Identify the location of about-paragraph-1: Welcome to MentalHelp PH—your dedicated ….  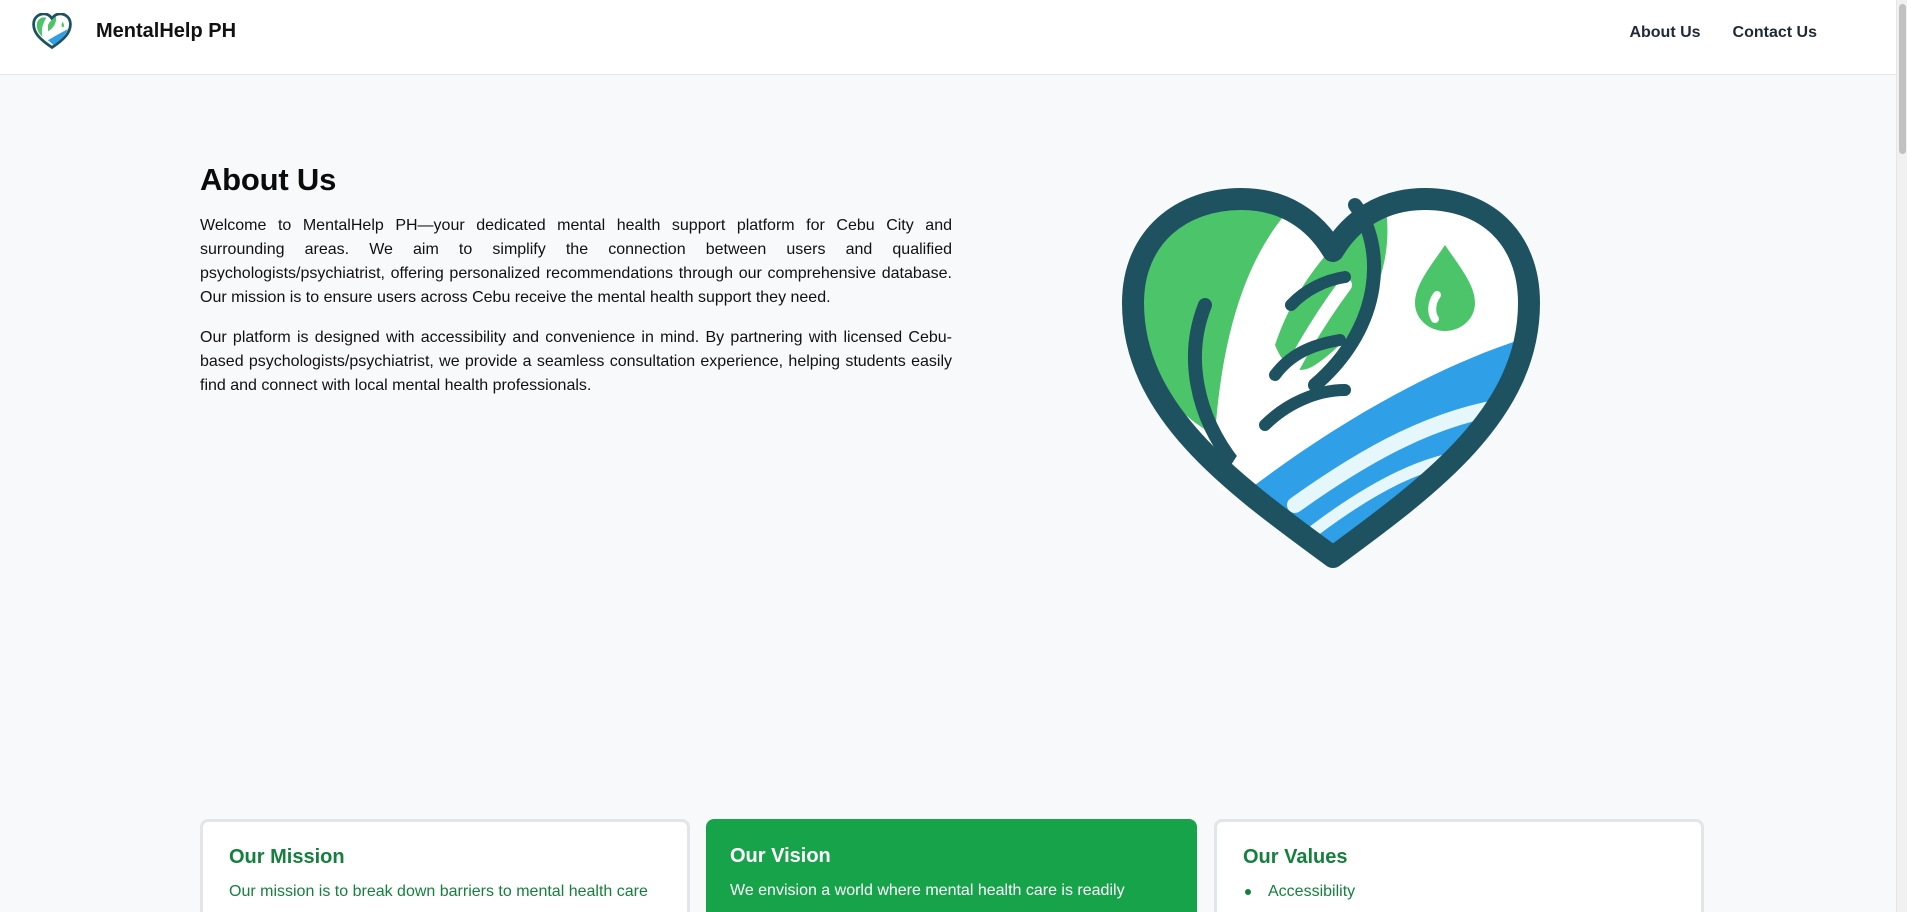
(576, 261).